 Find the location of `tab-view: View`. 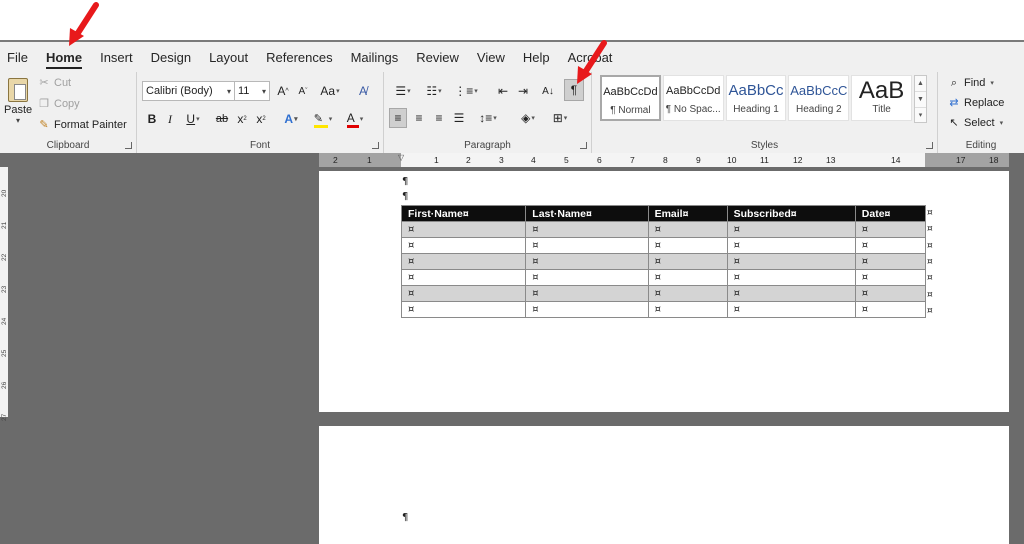

tab-view: View is located at coordinates (491, 57).